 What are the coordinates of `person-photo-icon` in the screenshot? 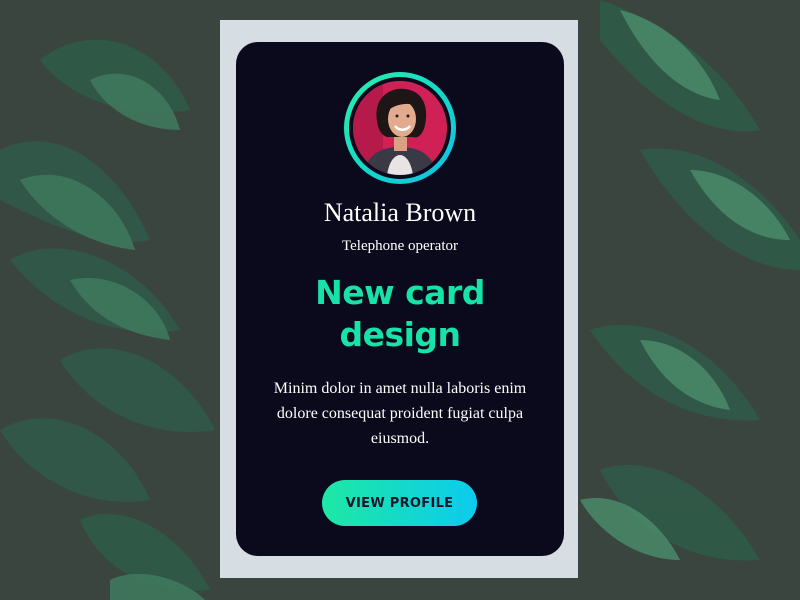 It's located at (400, 128).